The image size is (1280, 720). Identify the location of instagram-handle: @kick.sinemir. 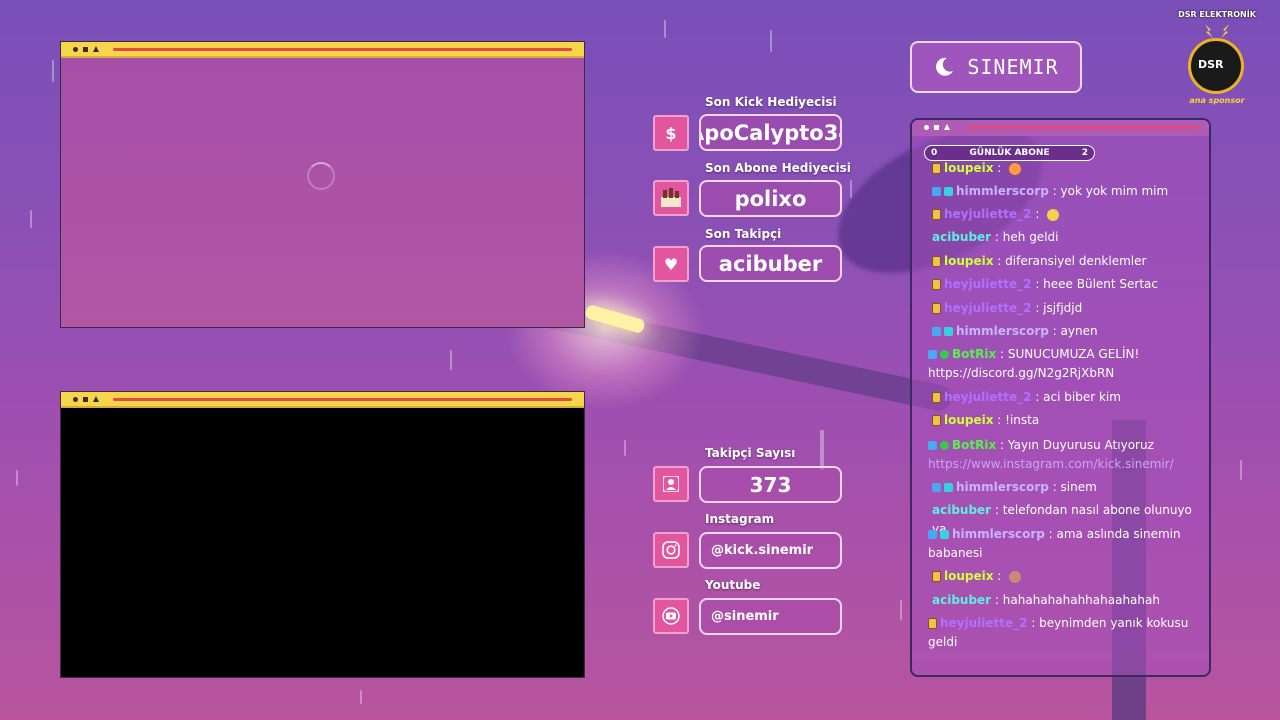
(770, 550).